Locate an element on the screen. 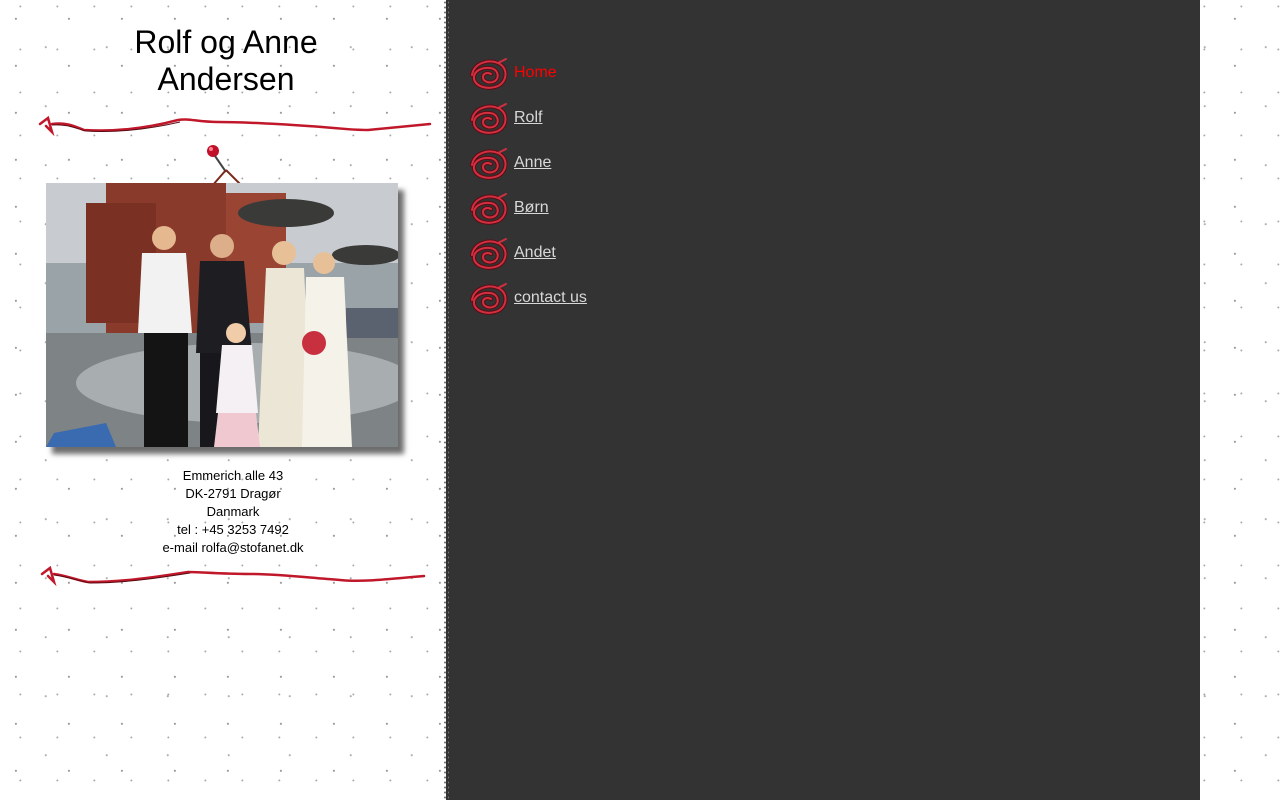 This screenshot has width=1280, height=800. page-title: Rolf og Anne Andersen is located at coordinates (226, 60).